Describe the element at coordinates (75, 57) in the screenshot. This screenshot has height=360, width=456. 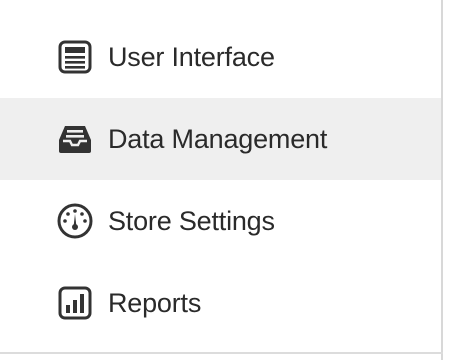
I see `user-interface-icon` at that location.